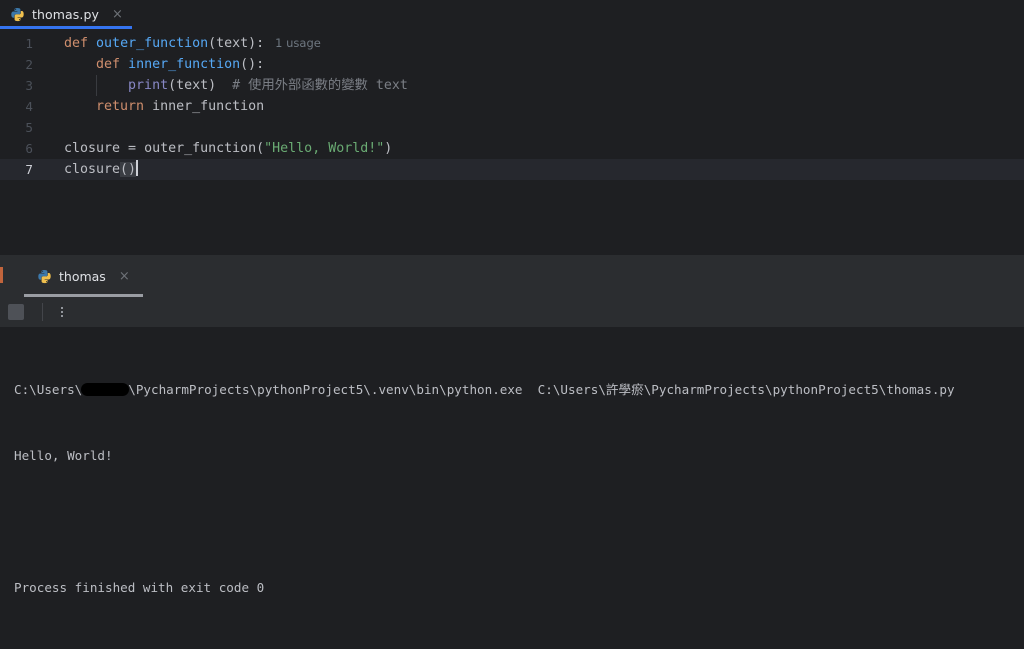  I want to click on code-token: 使用外部函數的變數, so click(308, 85).